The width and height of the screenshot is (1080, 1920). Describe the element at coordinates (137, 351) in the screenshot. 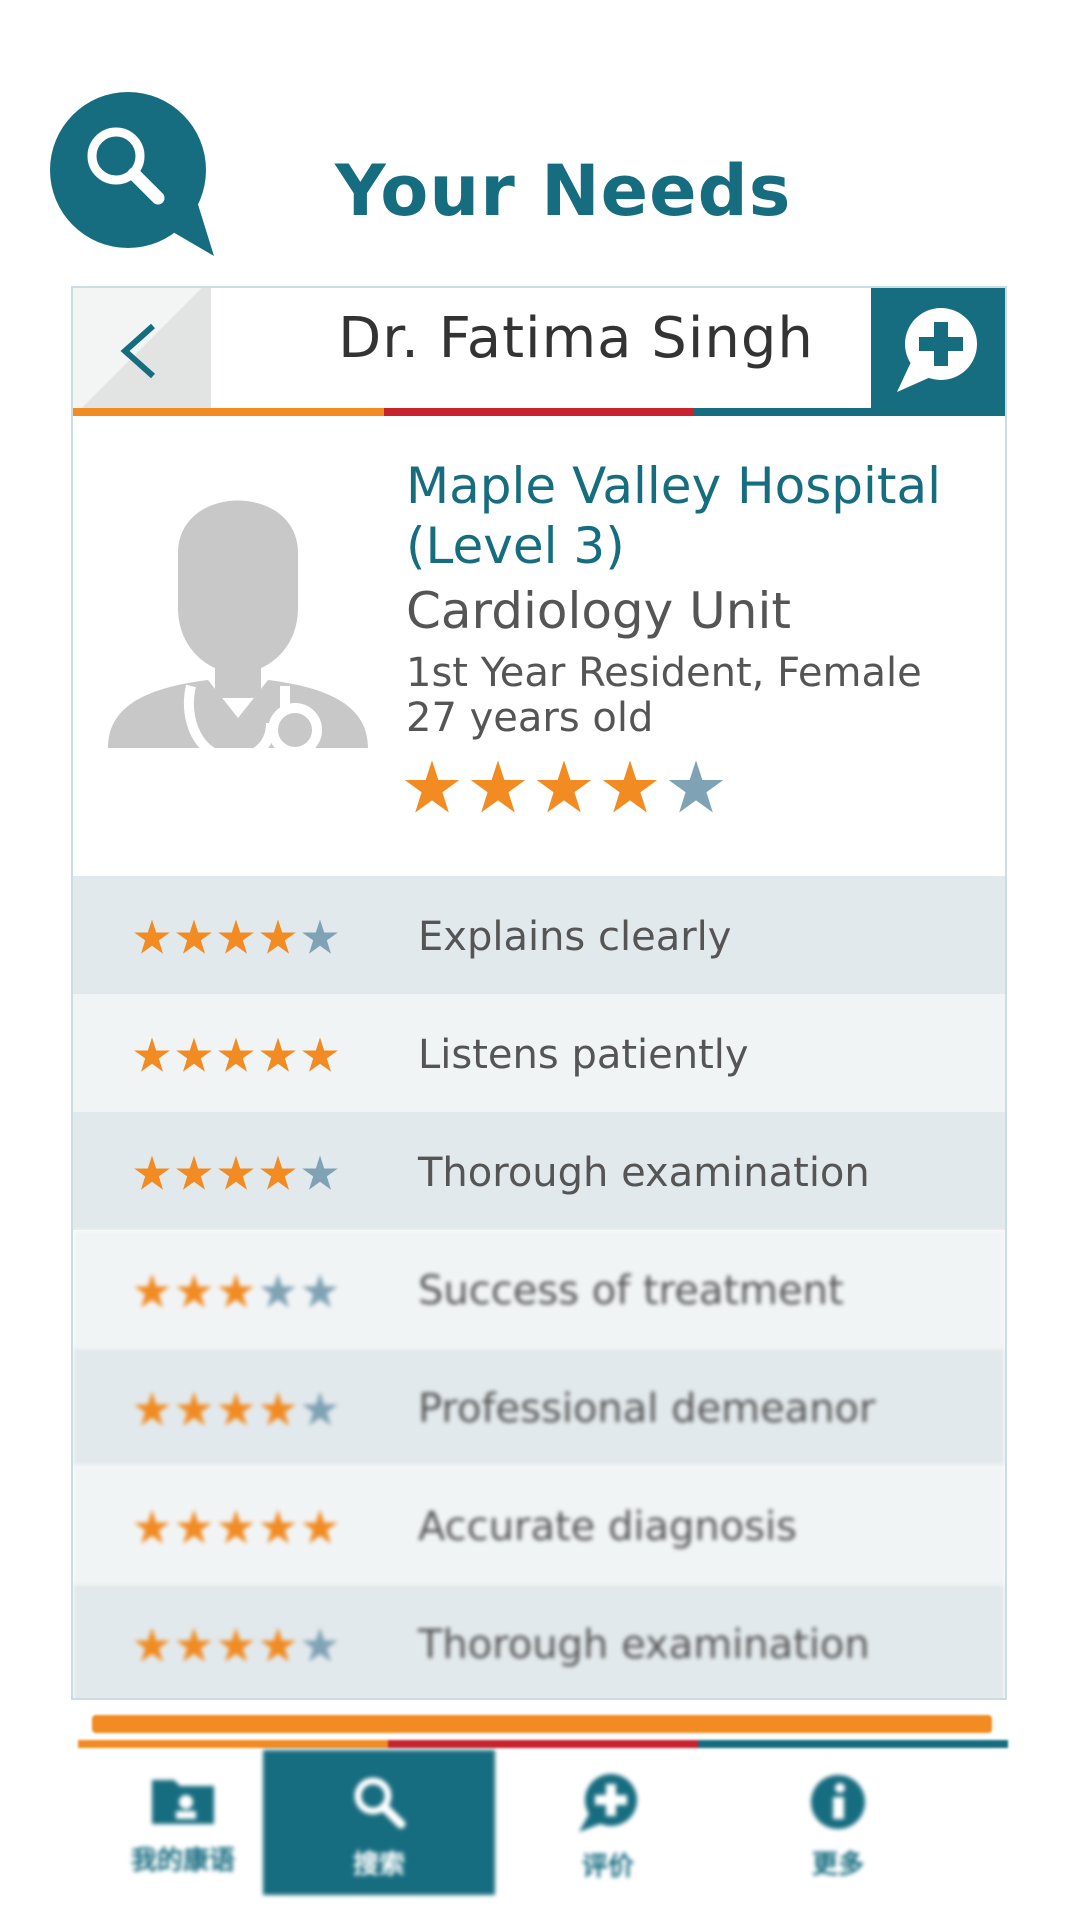

I see `chevron-left-icon` at that location.